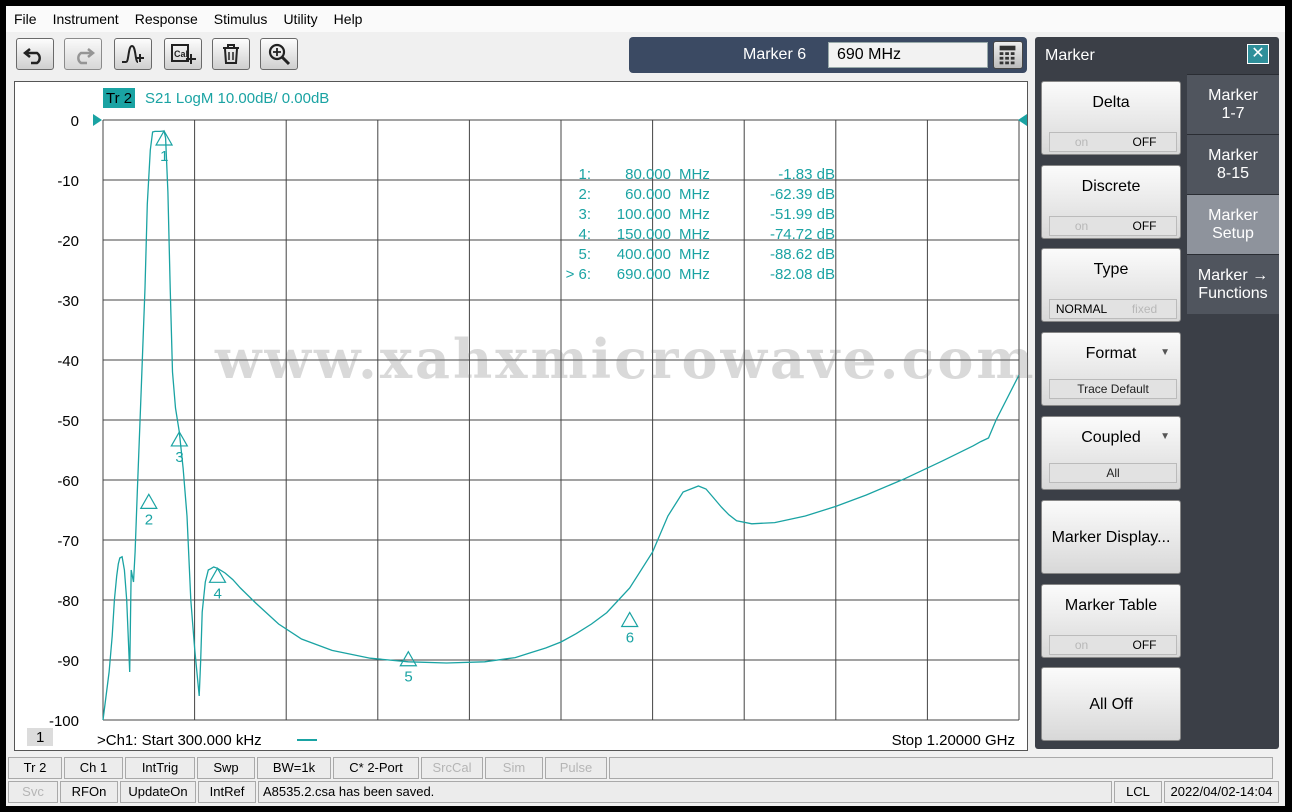 The image size is (1292, 812). Describe the element at coordinates (300, 19) in the screenshot. I see `menu-utility: Utility` at that location.